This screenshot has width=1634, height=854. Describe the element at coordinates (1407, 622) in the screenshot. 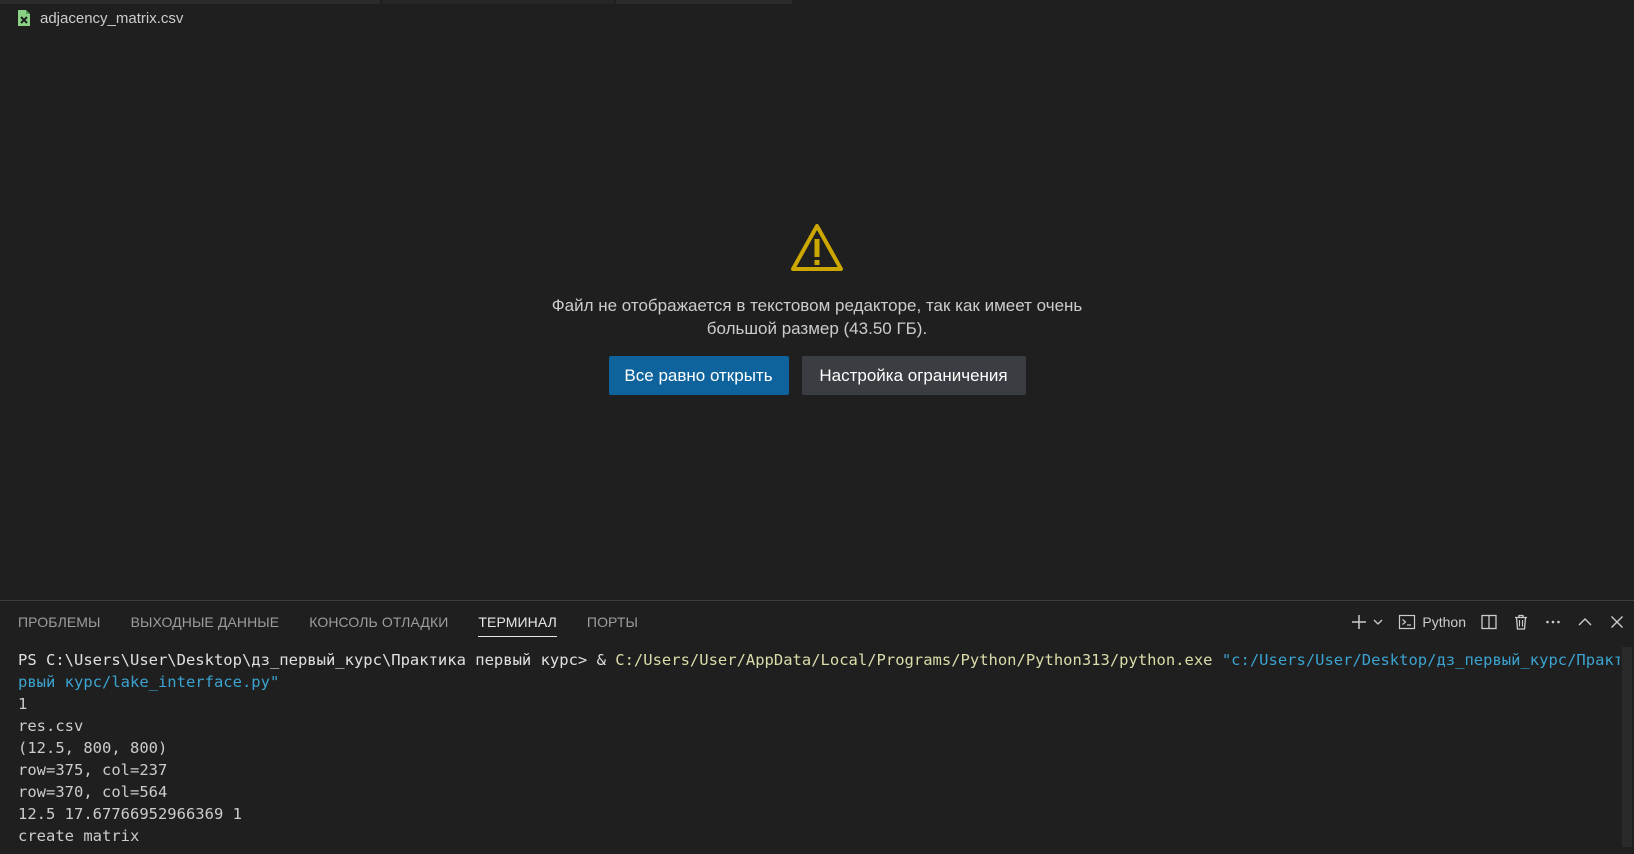

I see `terminal-icon` at that location.